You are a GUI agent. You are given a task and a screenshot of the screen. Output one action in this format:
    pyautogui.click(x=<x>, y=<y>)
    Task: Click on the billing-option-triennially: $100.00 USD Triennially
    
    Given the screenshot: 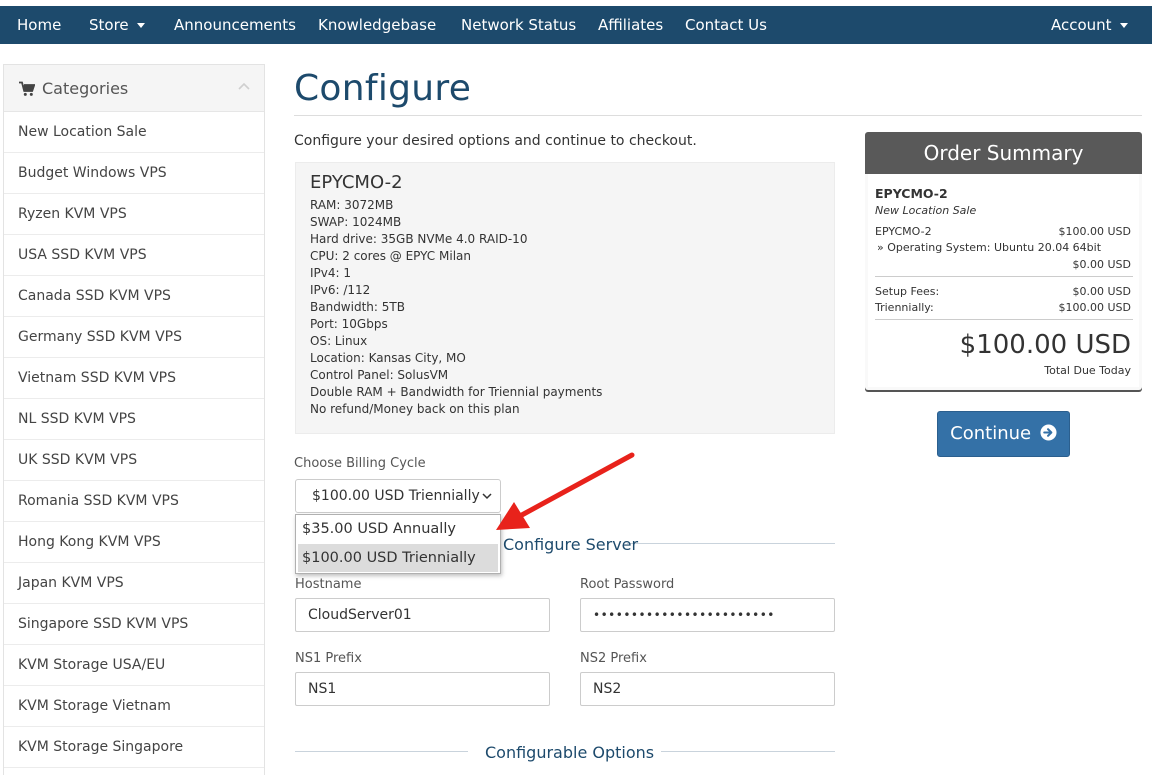 What is the action you would take?
    pyautogui.click(x=398, y=558)
    